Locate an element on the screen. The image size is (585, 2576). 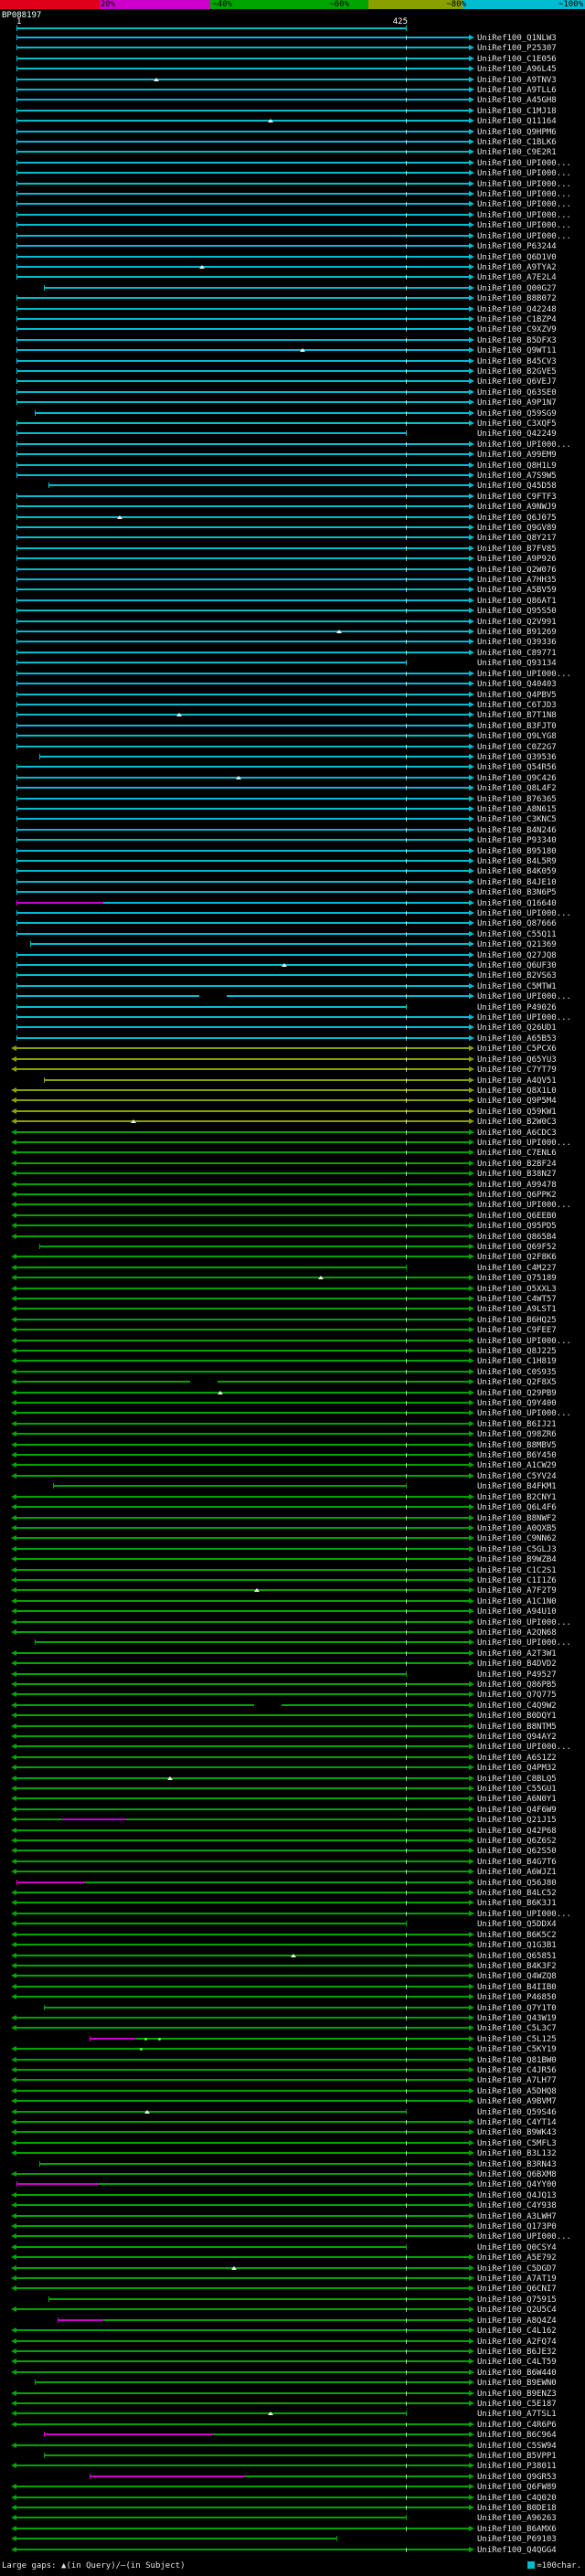
hit-id-label: UniRef100_Q6Z6S2 is located at coordinates (517, 1841).